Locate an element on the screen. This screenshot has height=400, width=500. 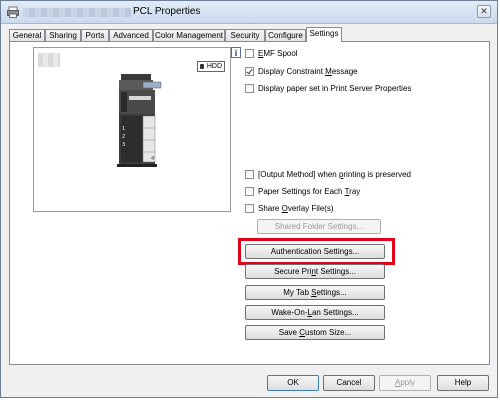
emf-spool-option: EMF Spool is located at coordinates (271, 53).